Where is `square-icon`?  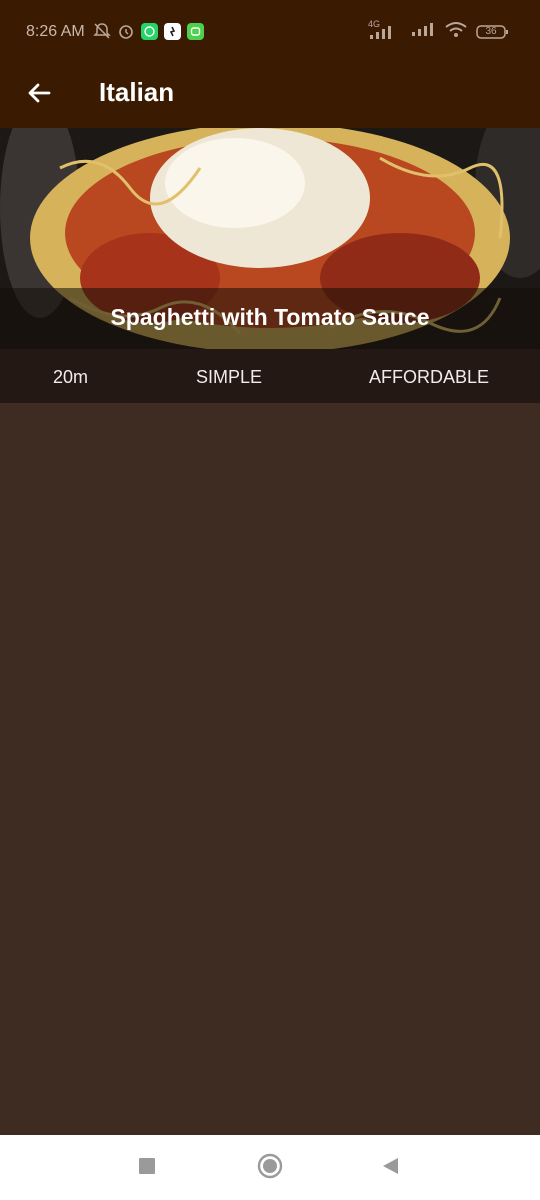 square-icon is located at coordinates (147, 1168).